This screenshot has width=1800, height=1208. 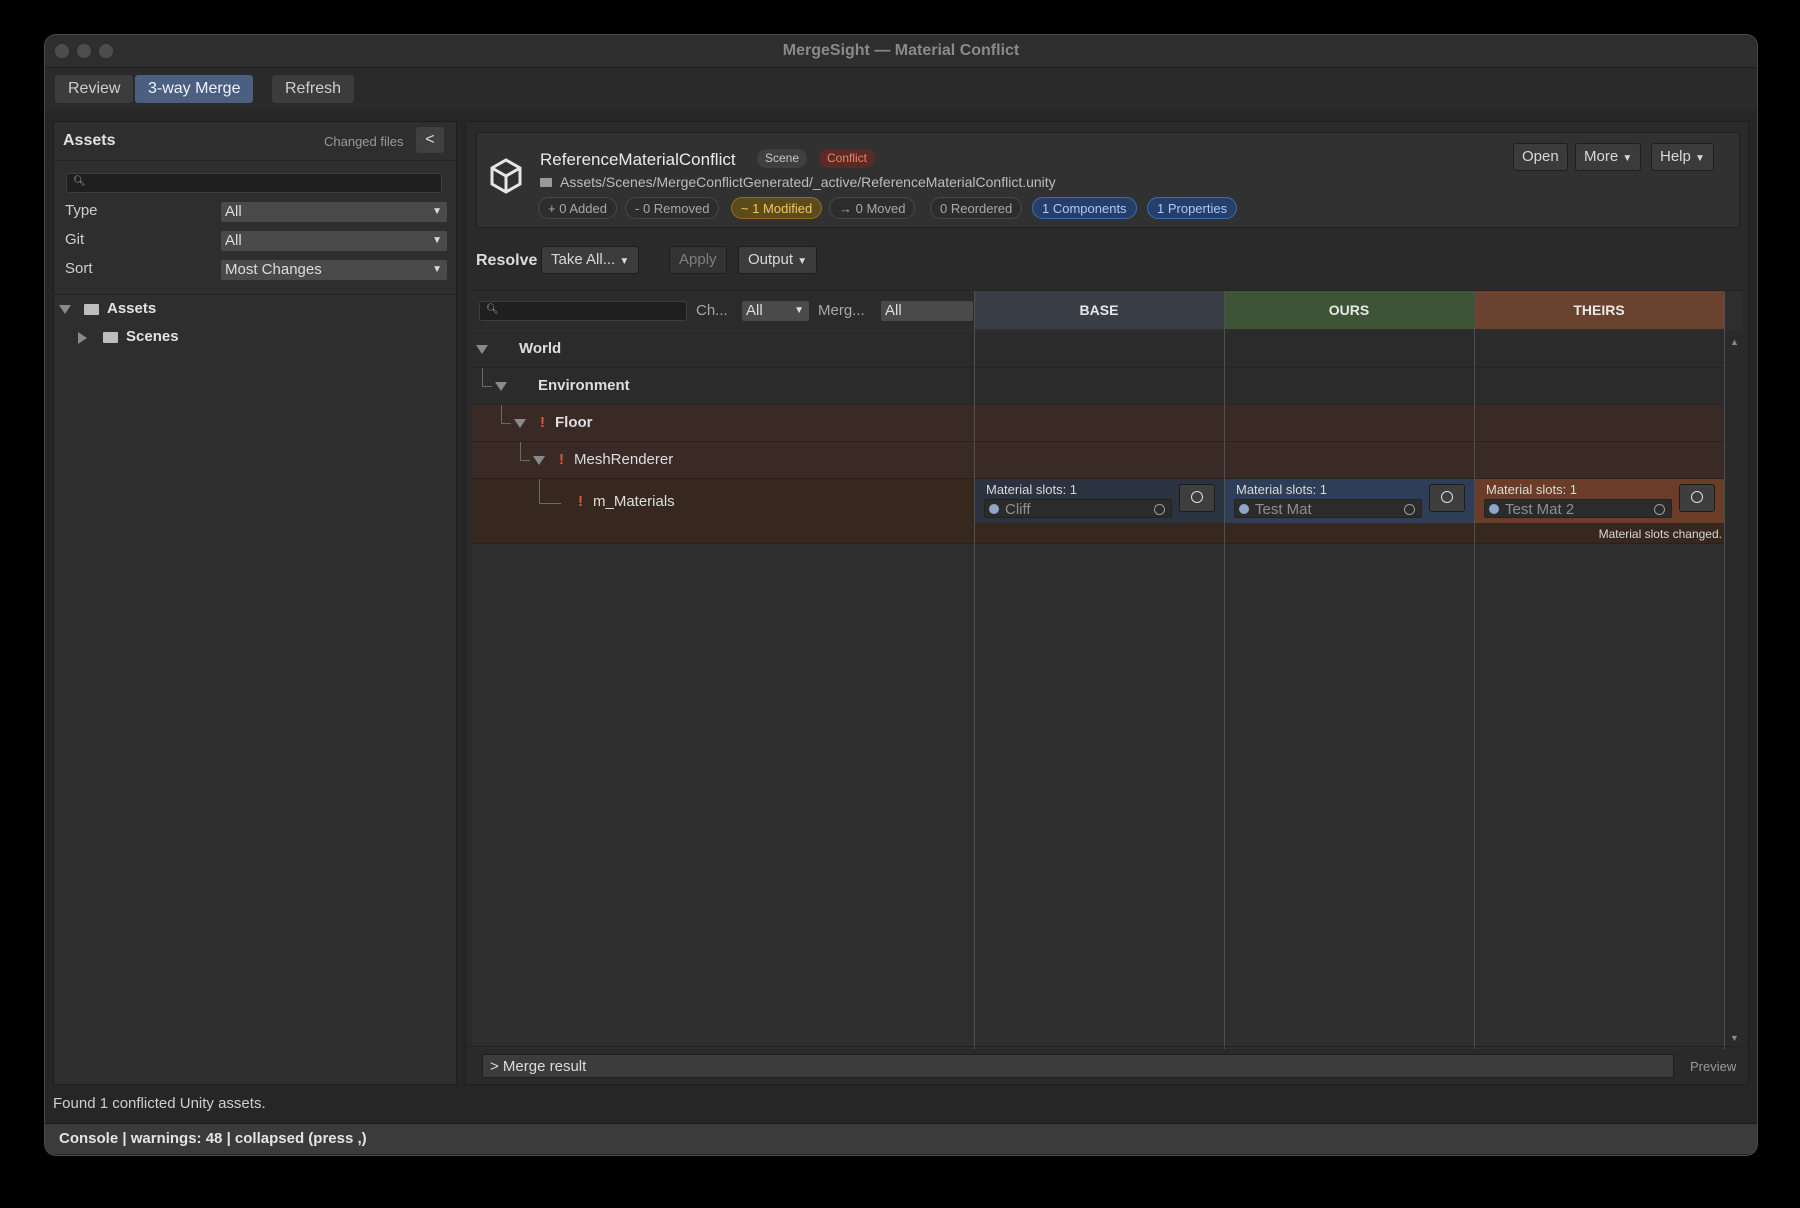 I want to click on preview-label: Preview, so click(x=1713, y=1066).